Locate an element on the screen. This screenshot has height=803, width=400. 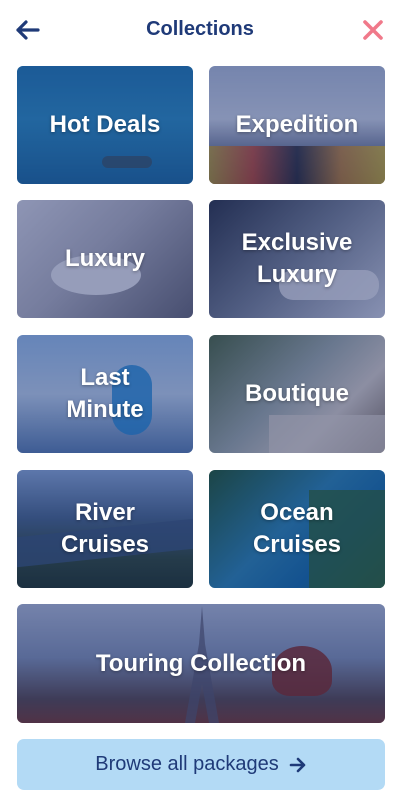
collection-label: Exclusive Luxury is located at coordinates (297, 258).